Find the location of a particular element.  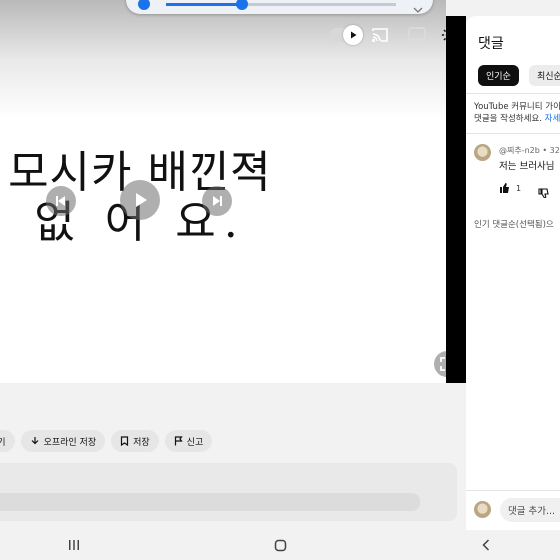

seek-track is located at coordinates (281, 5).